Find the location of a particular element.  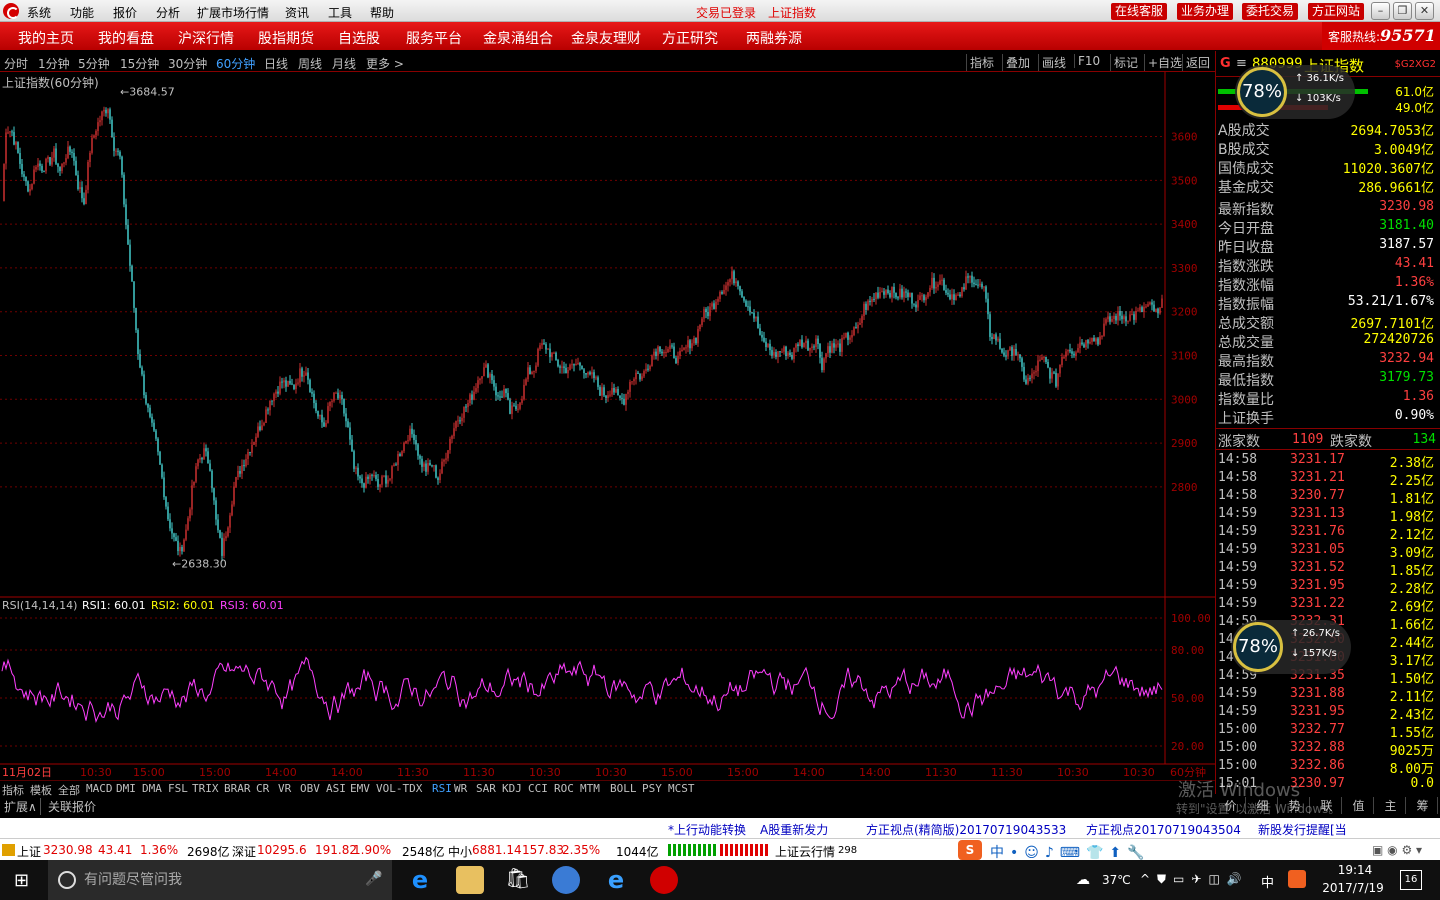

tool-draw: 画线 is located at coordinates (1053, 62).